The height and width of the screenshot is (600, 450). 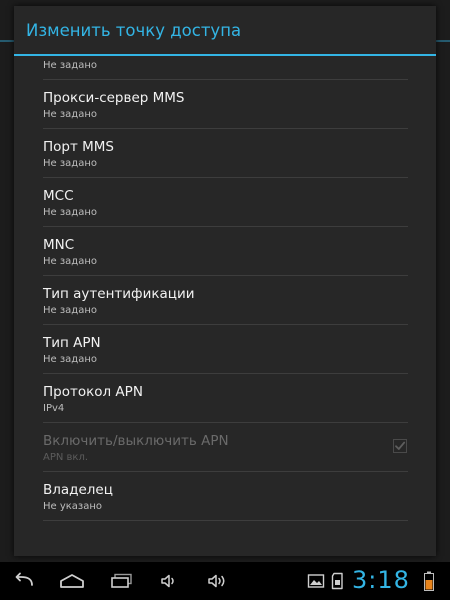 I want to click on setting-row-mcc: MCC Не задано, so click(x=225, y=202).